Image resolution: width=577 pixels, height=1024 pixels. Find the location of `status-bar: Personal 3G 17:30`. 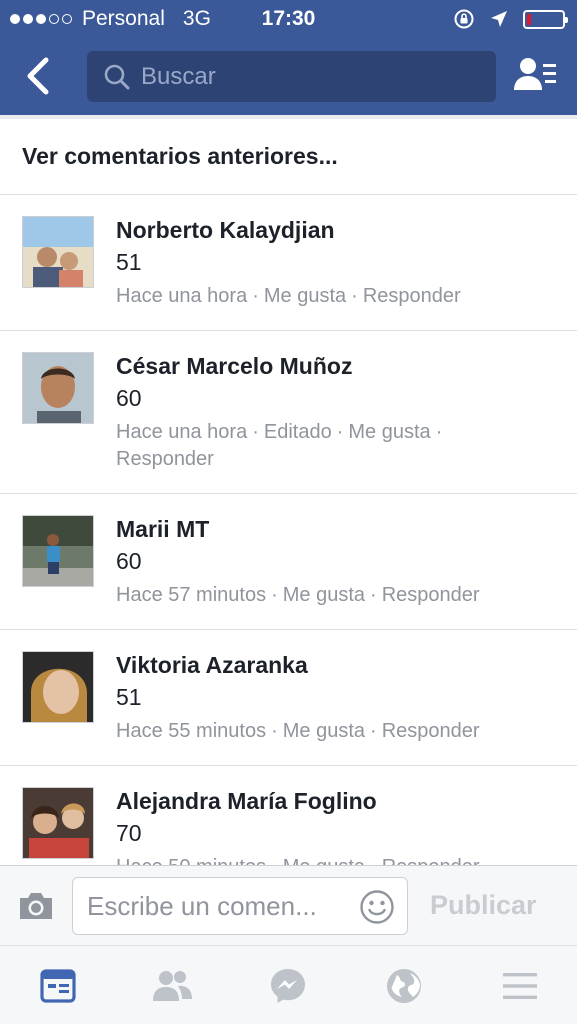

status-bar: Personal 3G 17:30 is located at coordinates (288, 19).